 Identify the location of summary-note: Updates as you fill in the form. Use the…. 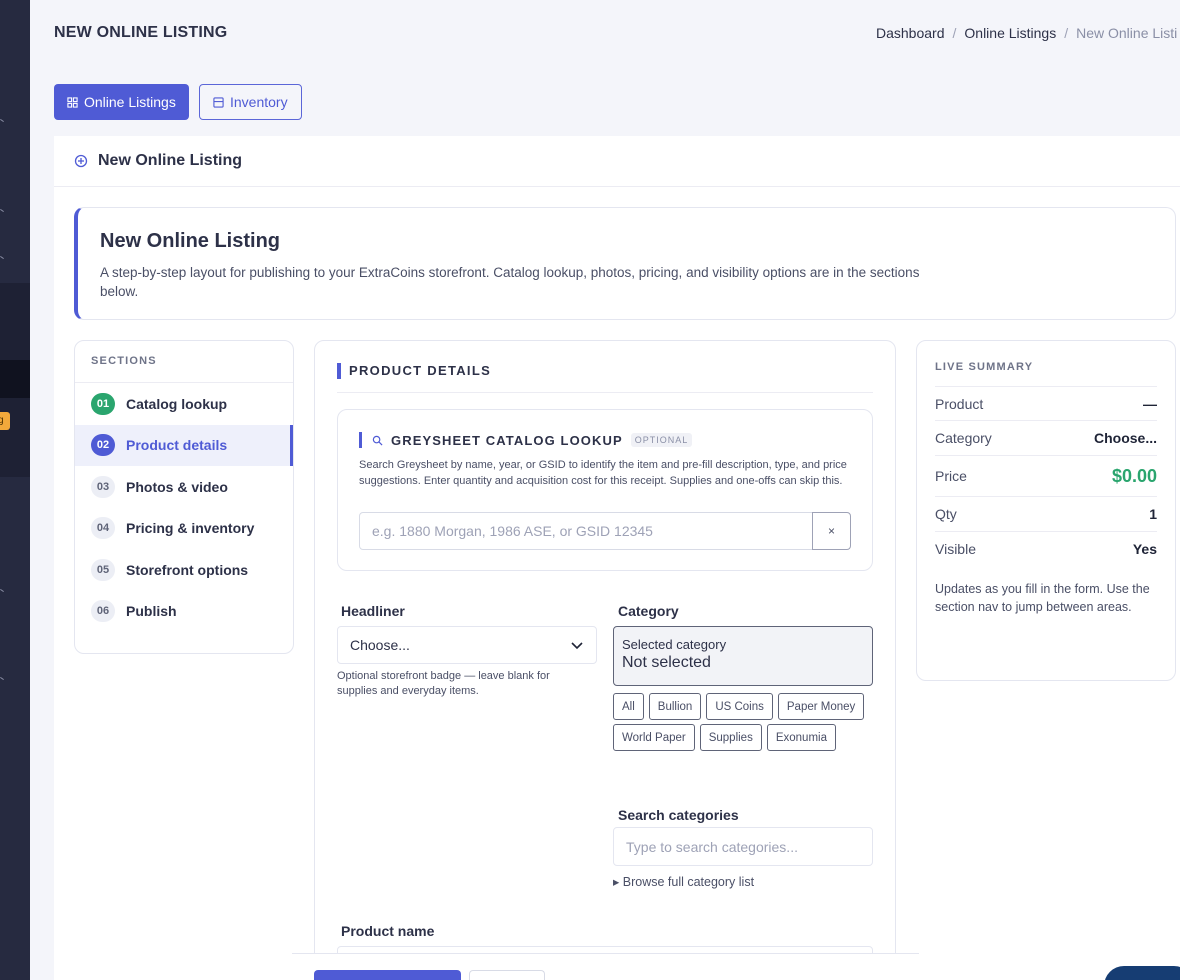
(1042, 598).